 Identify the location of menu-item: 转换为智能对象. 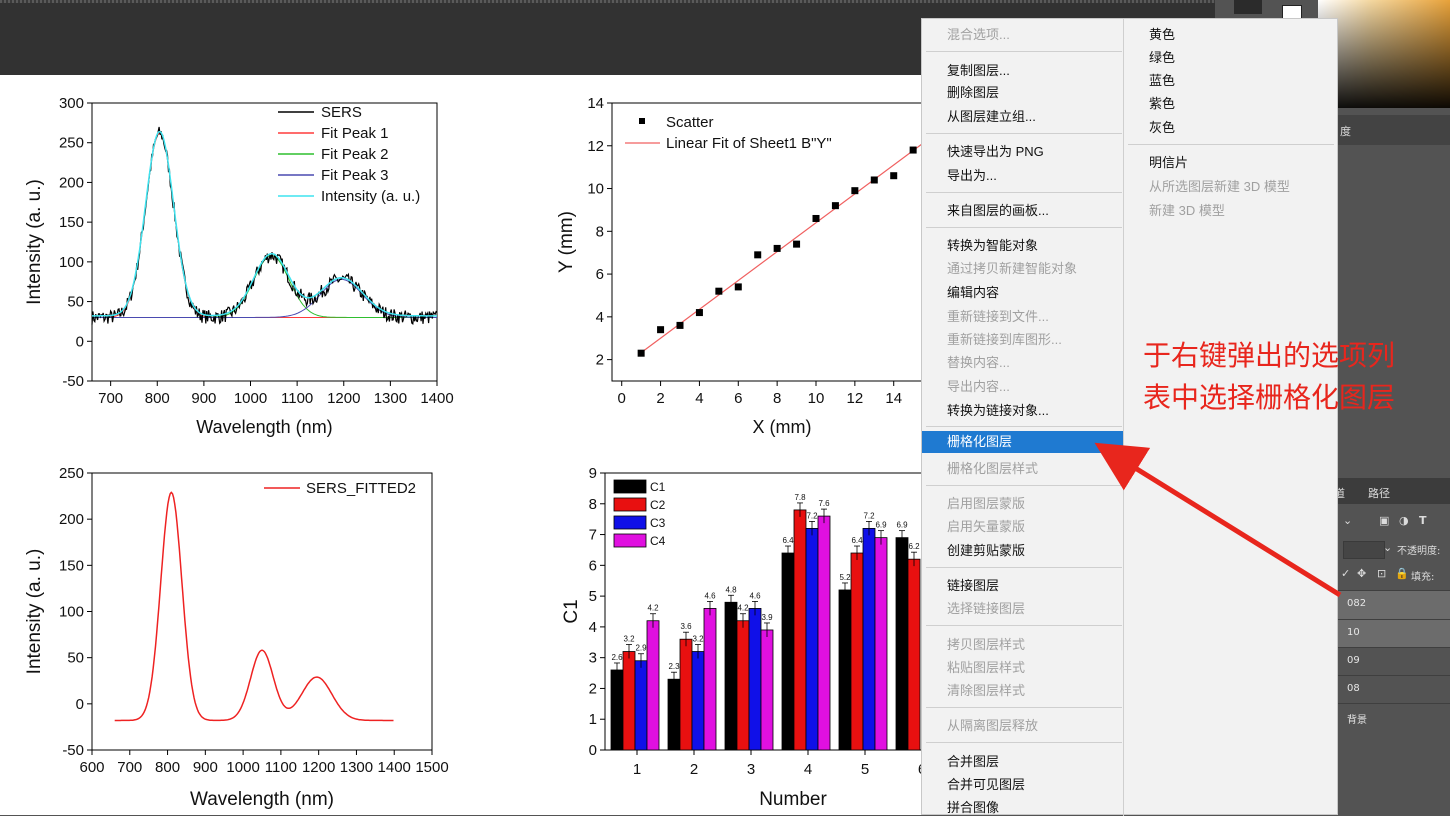
(992, 244).